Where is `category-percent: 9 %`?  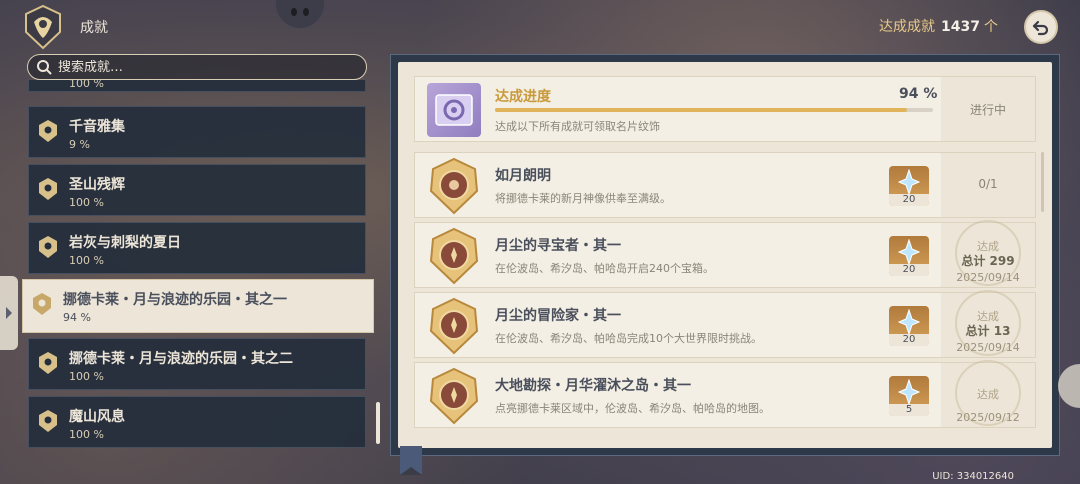
category-percent: 9 % is located at coordinates (79, 144).